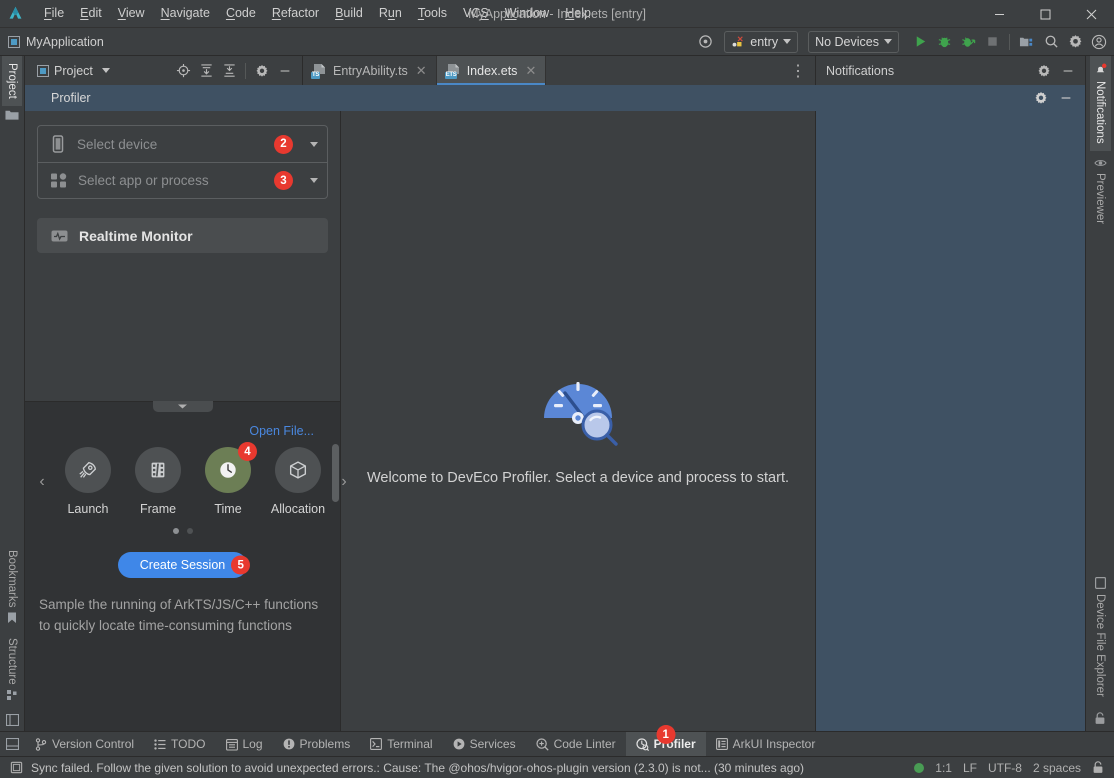  I want to click on device-selector-label: No Devices, so click(847, 41).